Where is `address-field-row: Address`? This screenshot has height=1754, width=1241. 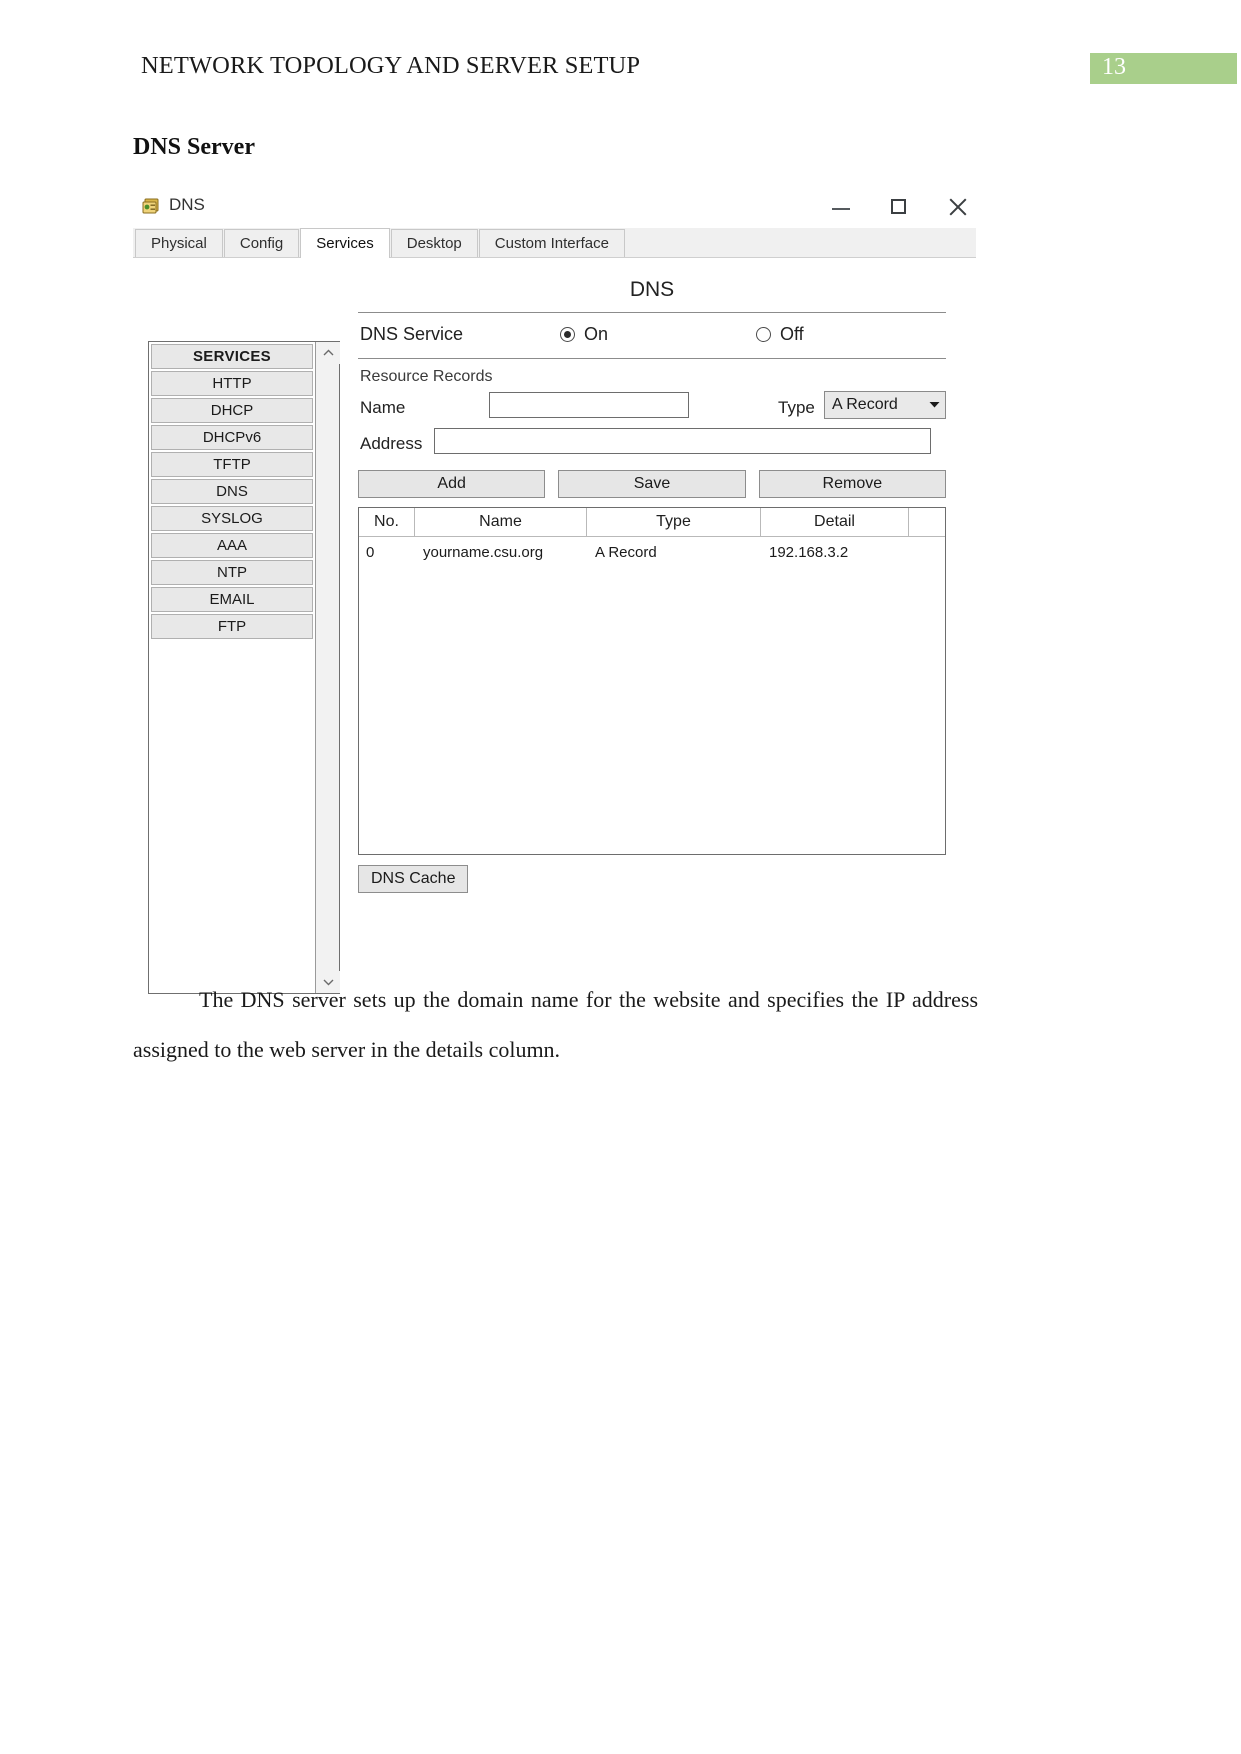
address-field-row: Address is located at coordinates (652, 444).